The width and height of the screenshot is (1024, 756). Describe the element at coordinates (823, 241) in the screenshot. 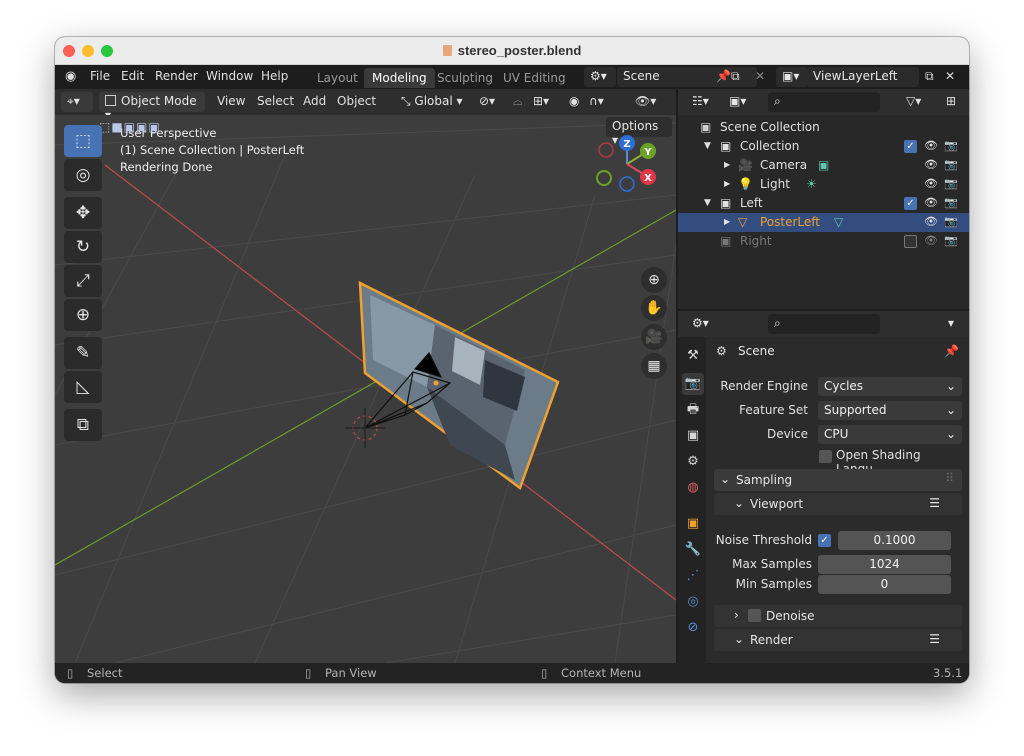

I see `outliner-row-right: ▣ Right 👁 📷` at that location.